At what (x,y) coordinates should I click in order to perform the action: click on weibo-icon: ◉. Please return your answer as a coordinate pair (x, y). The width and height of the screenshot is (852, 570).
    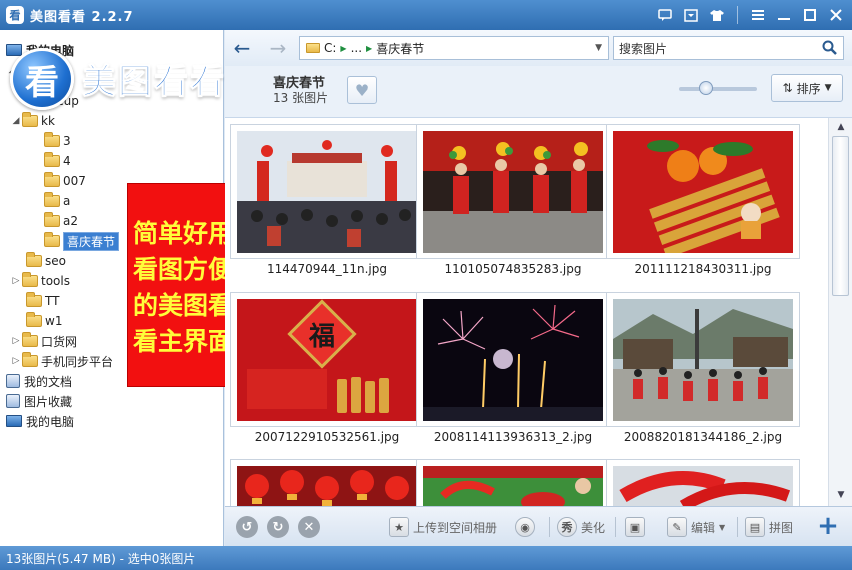
    Looking at the image, I should click on (525, 527).